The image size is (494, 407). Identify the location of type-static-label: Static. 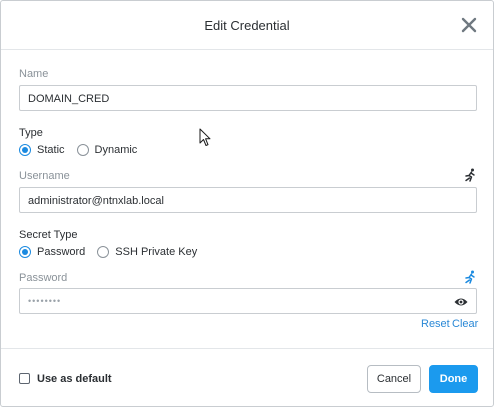
(51, 150).